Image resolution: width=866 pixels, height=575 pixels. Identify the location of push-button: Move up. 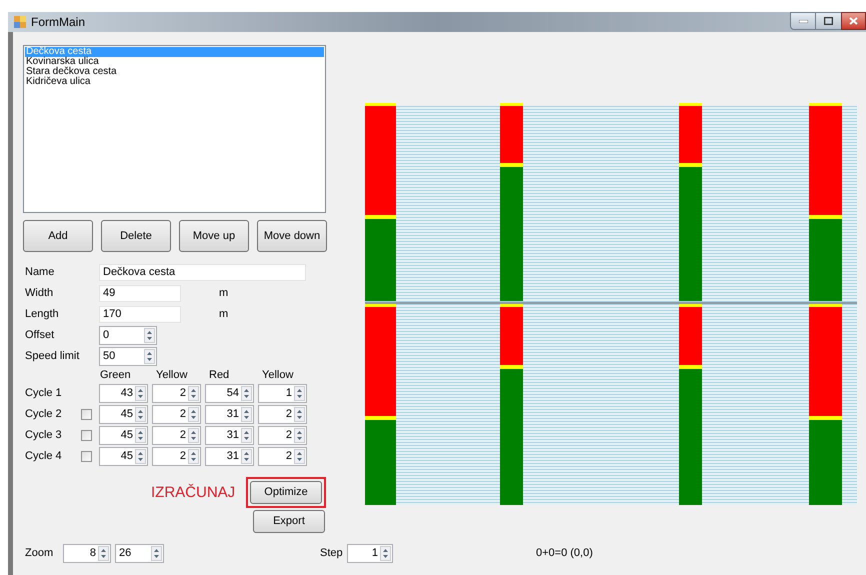
(214, 236).